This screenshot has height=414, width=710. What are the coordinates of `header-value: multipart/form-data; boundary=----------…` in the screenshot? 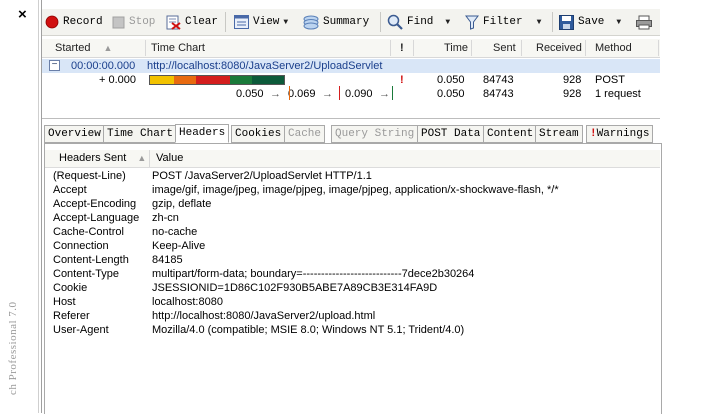 It's located at (313, 274).